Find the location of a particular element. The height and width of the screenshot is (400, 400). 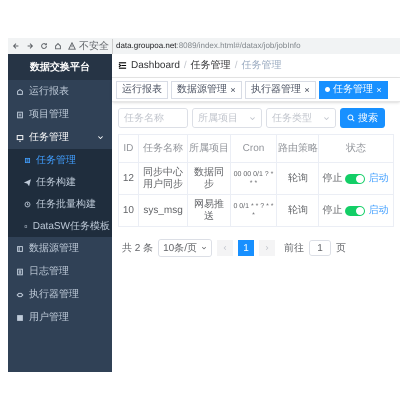

arrow-left-icon is located at coordinates (16, 46).